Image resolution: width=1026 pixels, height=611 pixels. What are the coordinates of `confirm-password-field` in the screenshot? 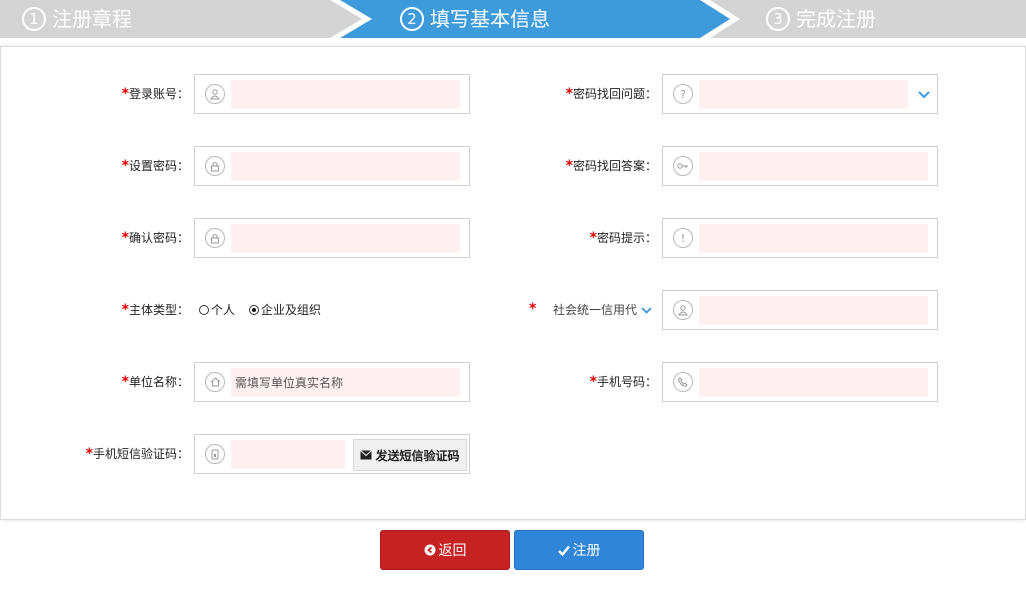 It's located at (332, 238).